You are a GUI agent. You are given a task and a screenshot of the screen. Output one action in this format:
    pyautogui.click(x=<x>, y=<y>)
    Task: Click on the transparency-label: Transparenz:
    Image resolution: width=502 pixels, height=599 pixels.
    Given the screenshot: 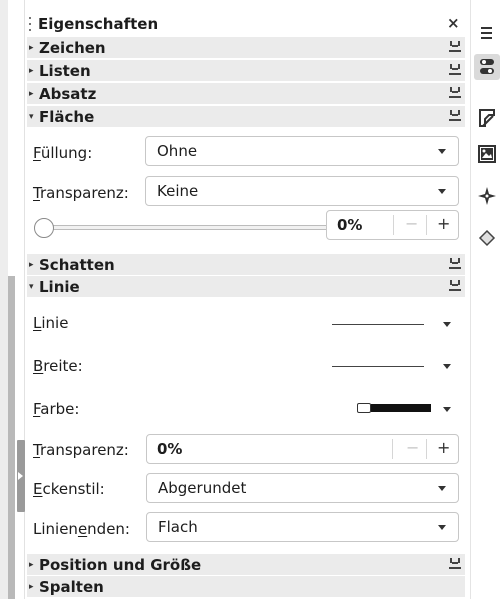 What is the action you would take?
    pyautogui.click(x=81, y=193)
    